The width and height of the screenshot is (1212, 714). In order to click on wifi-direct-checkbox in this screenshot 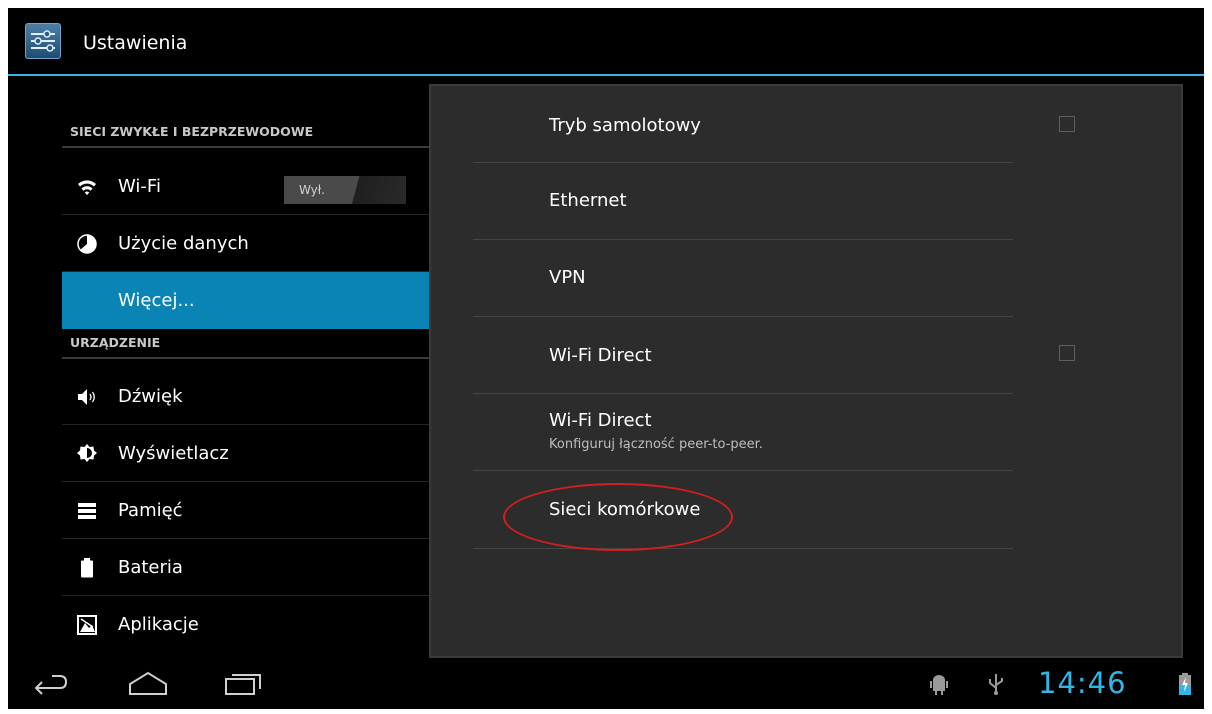, I will do `click(1067, 353)`.